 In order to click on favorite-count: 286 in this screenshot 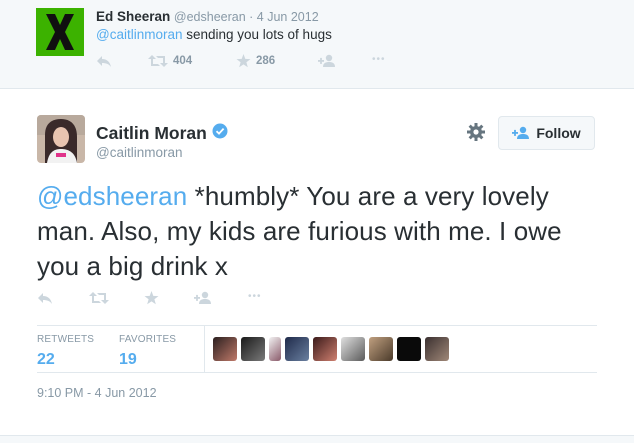, I will do `click(266, 61)`.